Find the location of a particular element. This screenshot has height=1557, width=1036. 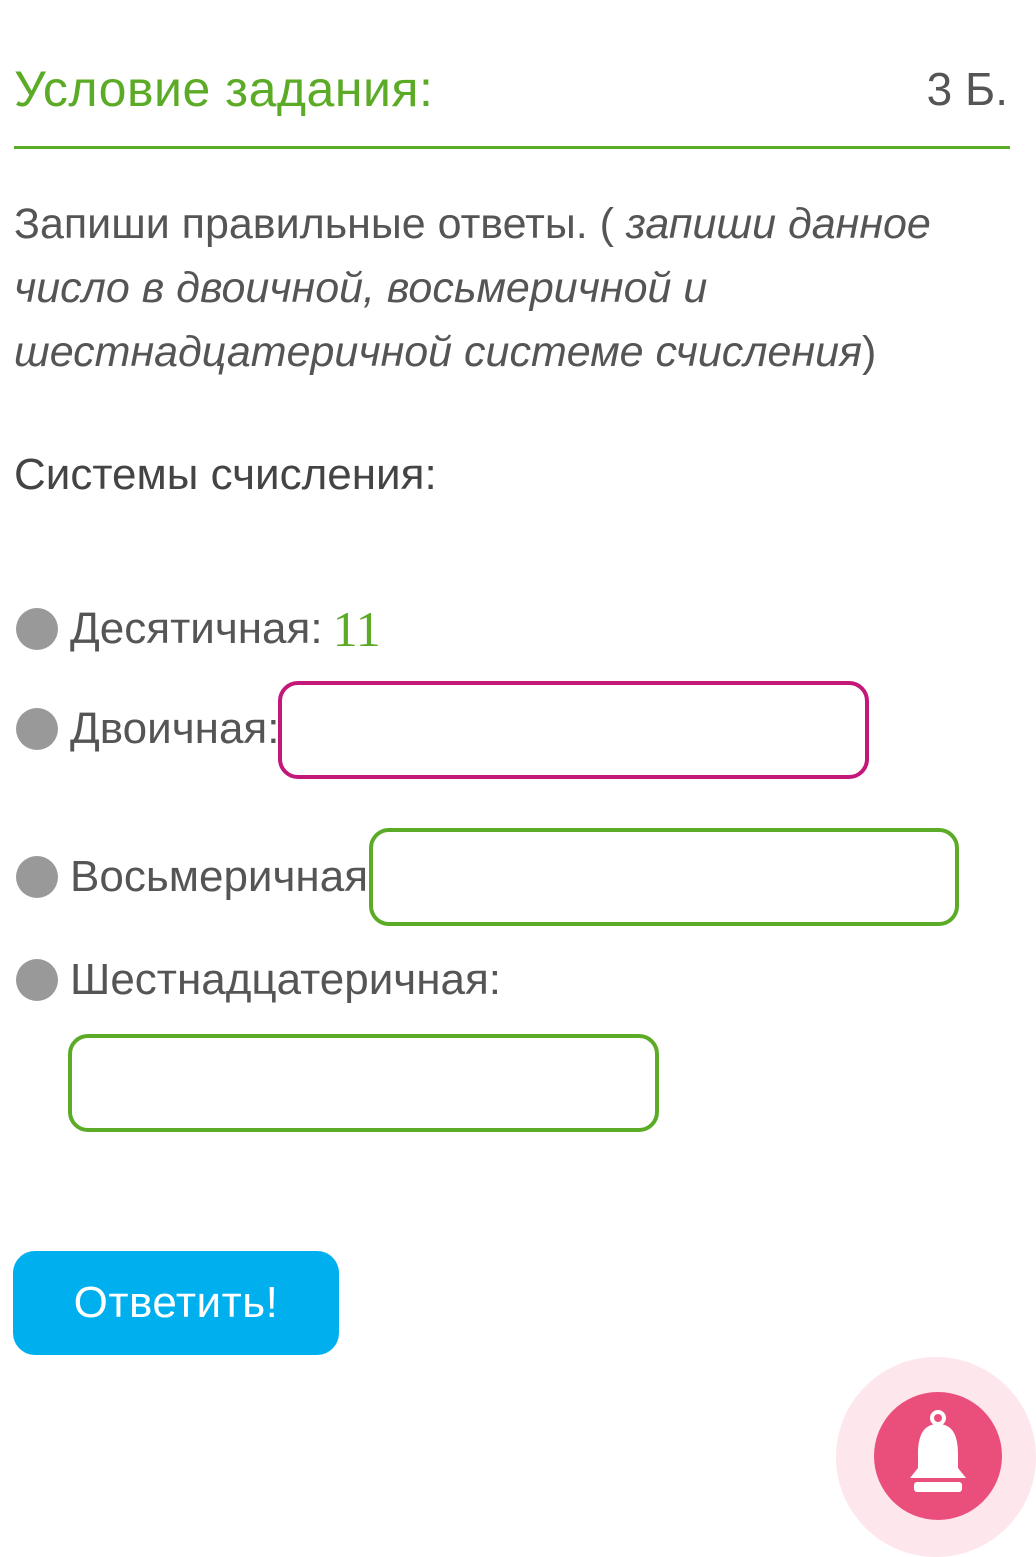

instruction-text: Запиши правильные ответы. ( is located at coordinates (320, 224).